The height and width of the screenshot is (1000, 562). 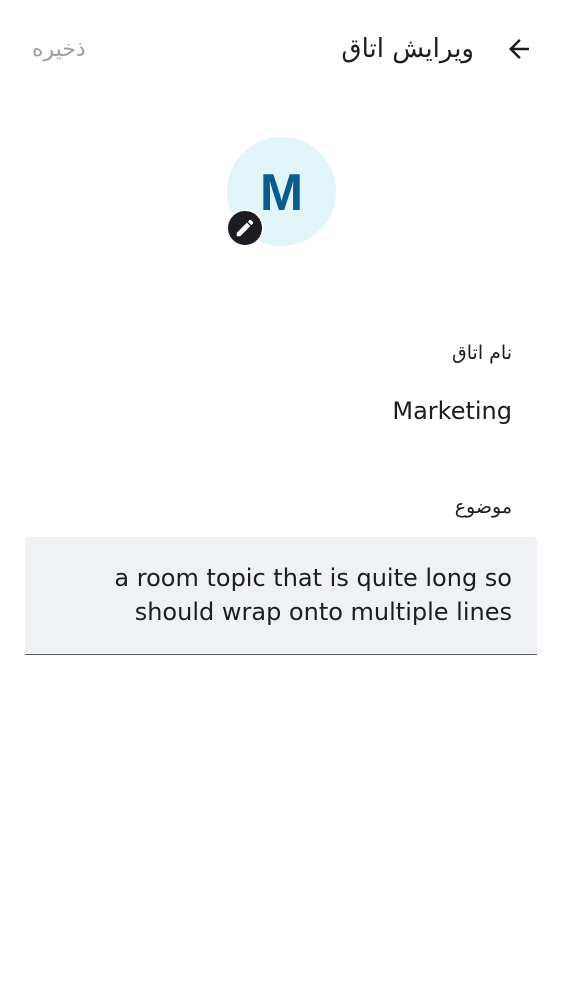 What do you see at coordinates (59, 49) in the screenshot?
I see `save-button: ذخیره` at bounding box center [59, 49].